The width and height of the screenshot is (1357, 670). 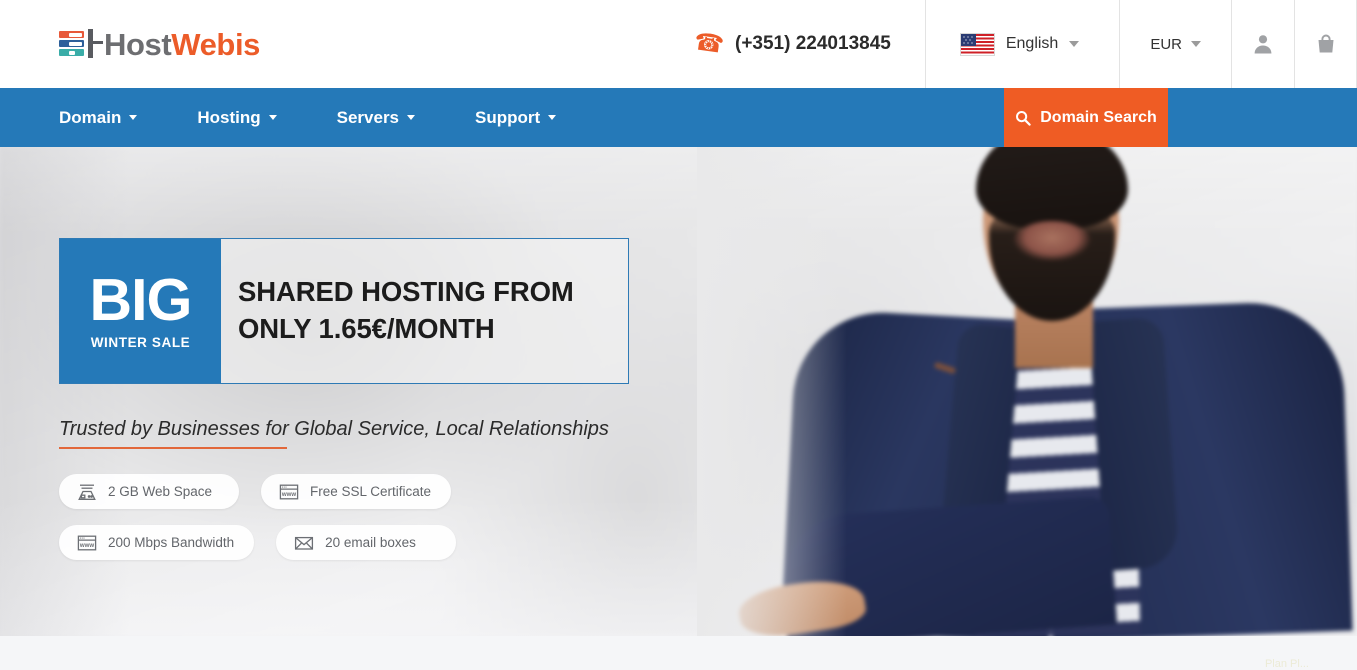 I want to click on account-button, so click(x=1262, y=44).